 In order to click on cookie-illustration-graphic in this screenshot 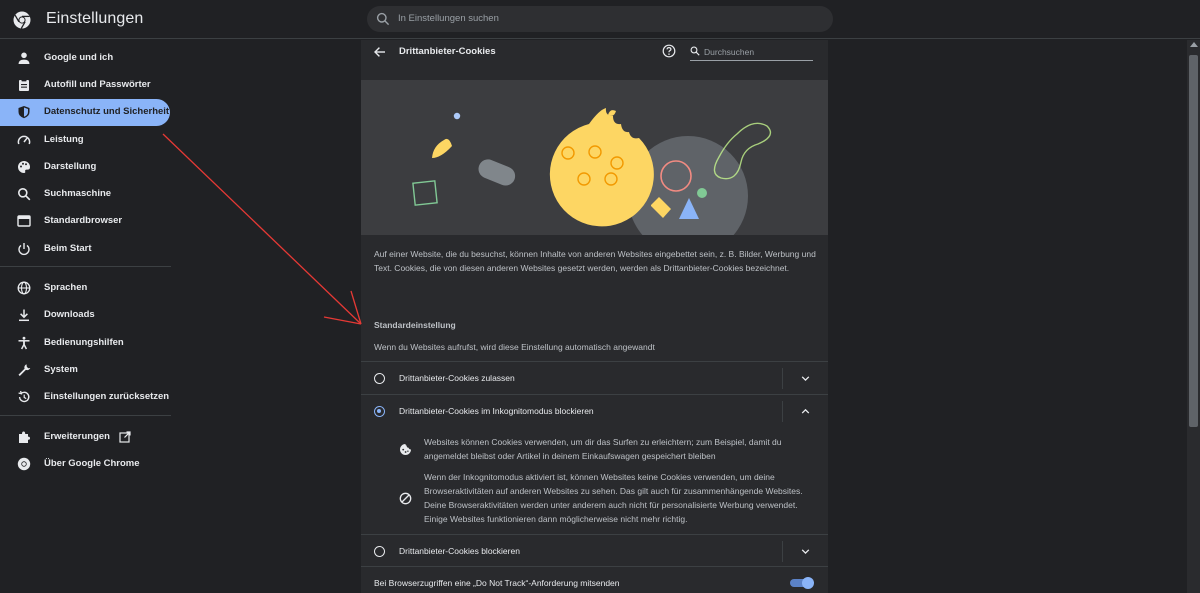, I will do `click(592, 171)`.